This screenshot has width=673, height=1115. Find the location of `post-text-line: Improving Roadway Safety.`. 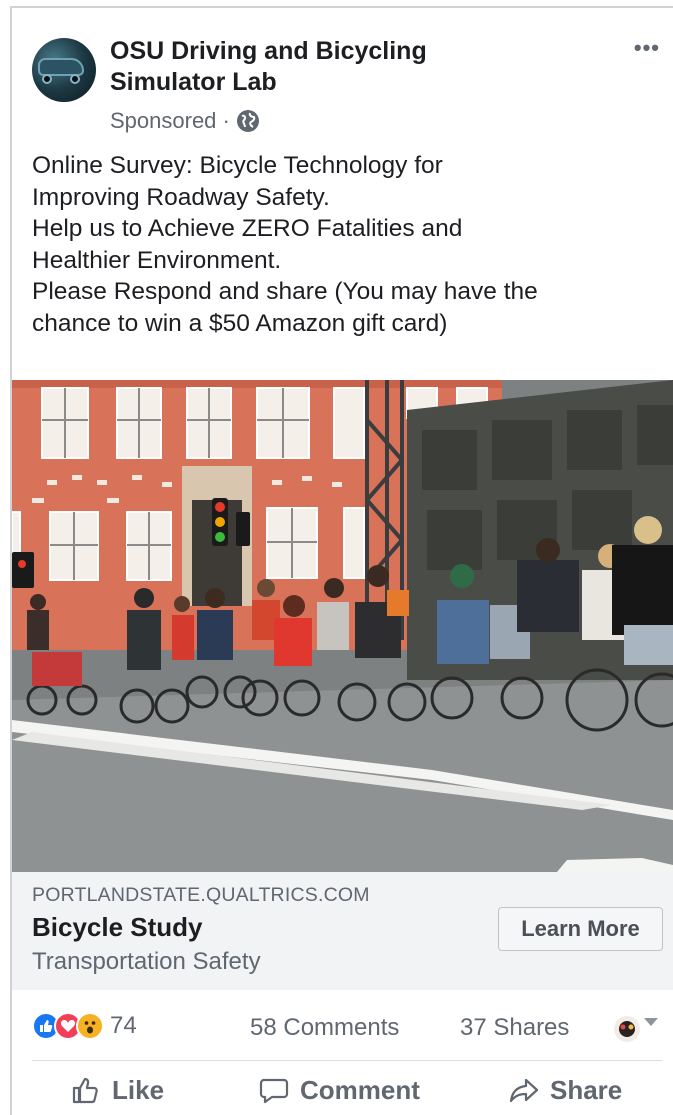

post-text-line: Improving Roadway Safety. is located at coordinates (181, 197).